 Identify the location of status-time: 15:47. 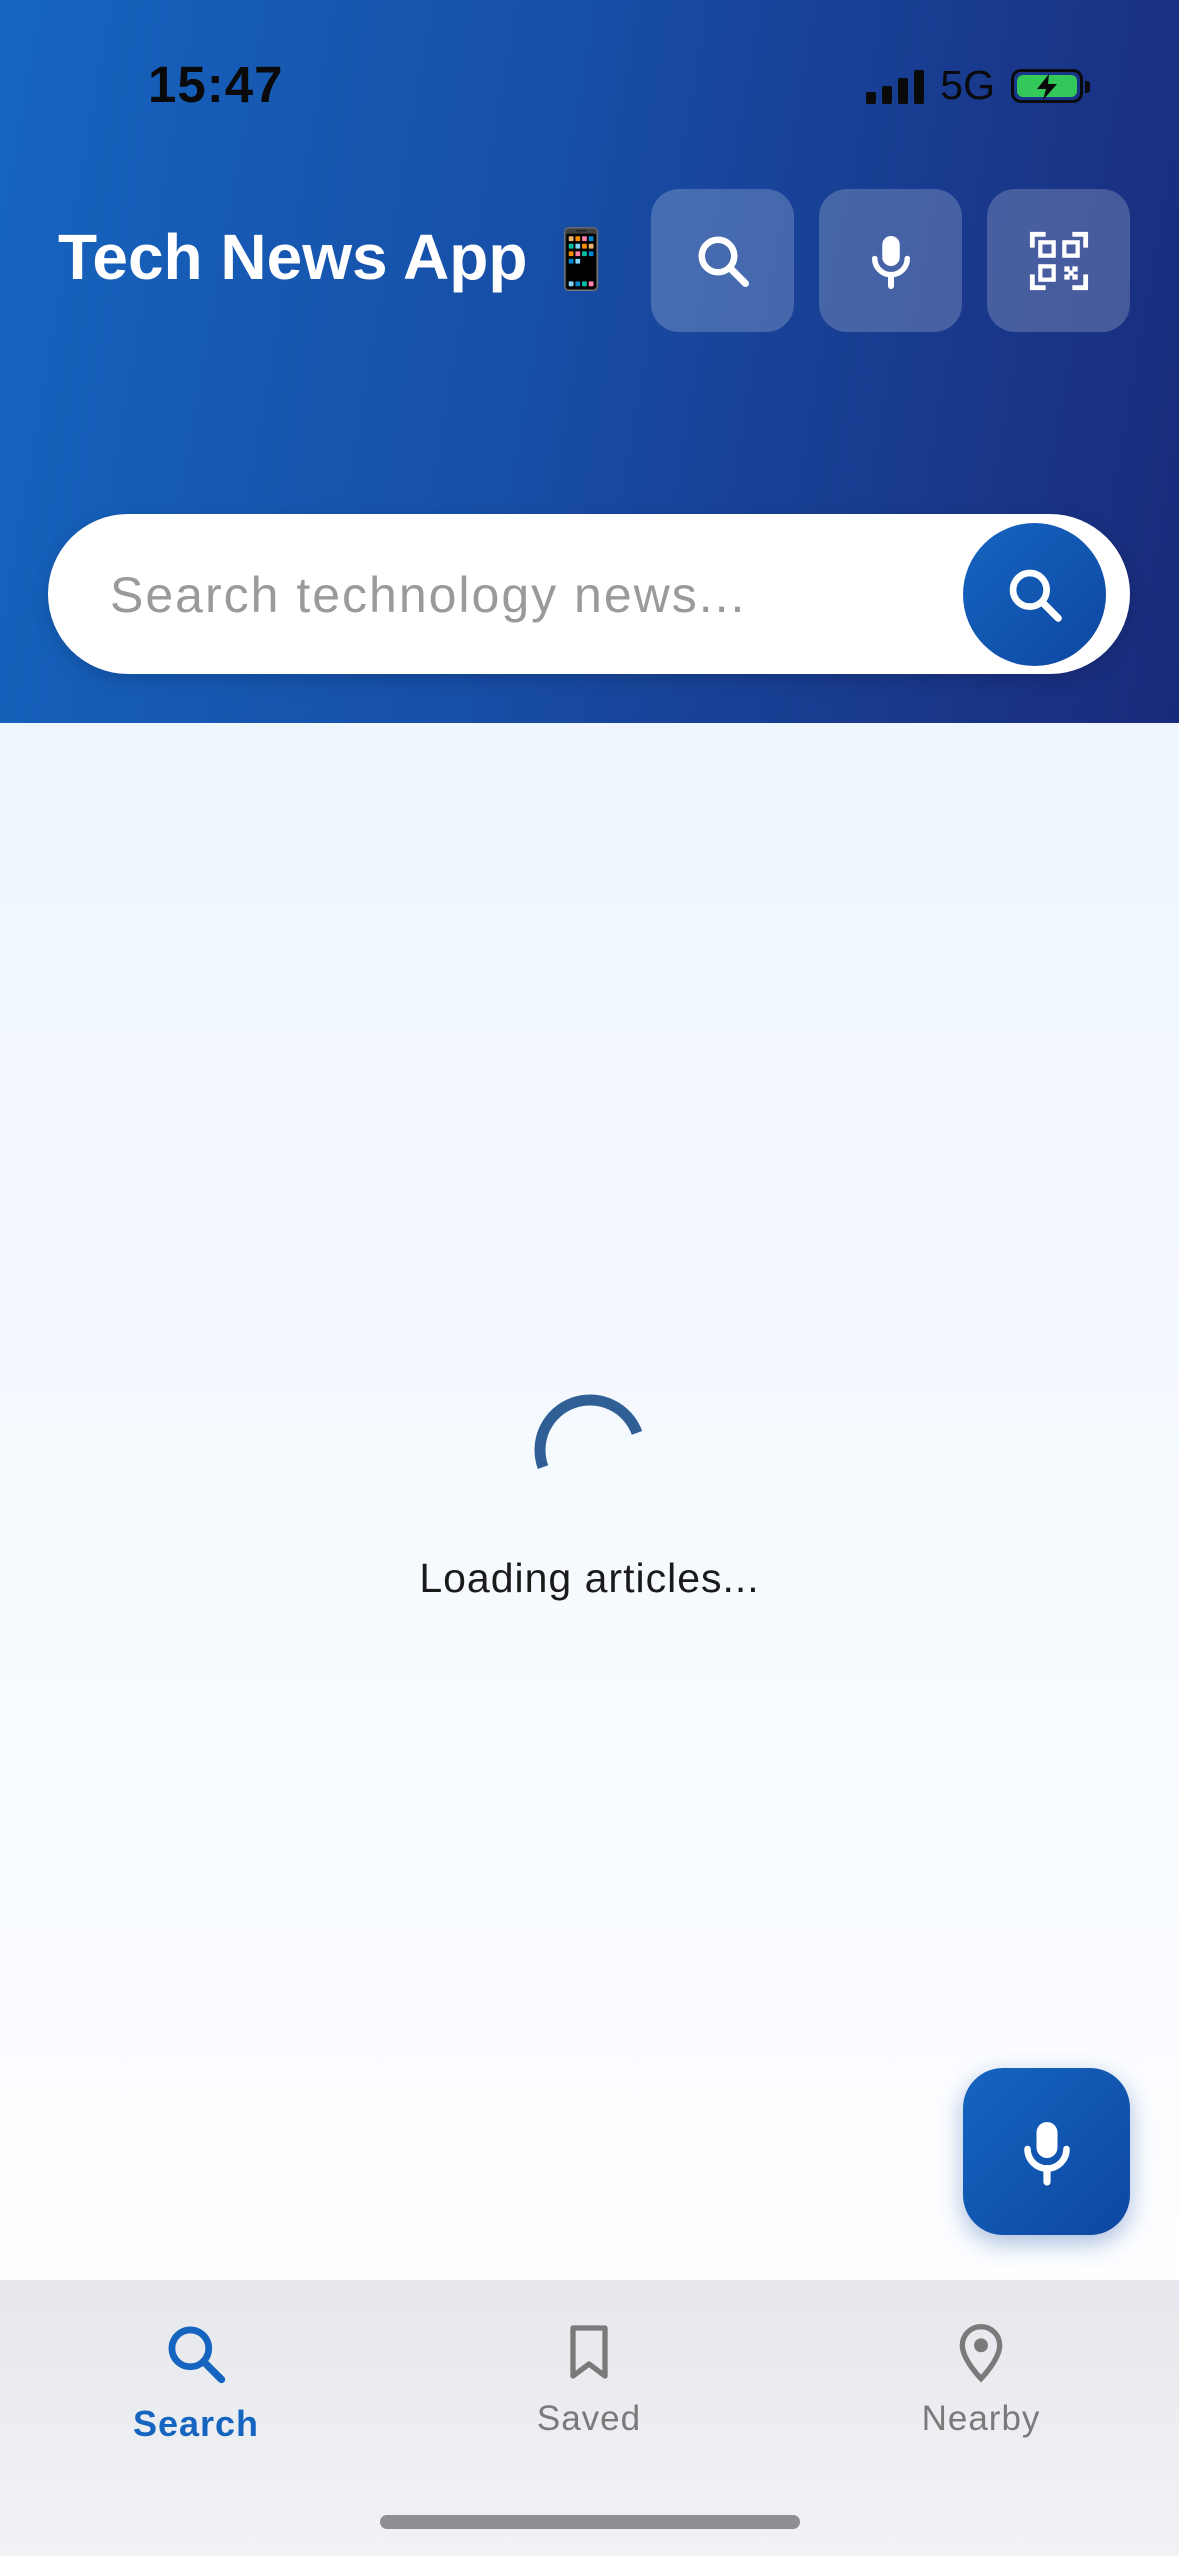
(216, 84).